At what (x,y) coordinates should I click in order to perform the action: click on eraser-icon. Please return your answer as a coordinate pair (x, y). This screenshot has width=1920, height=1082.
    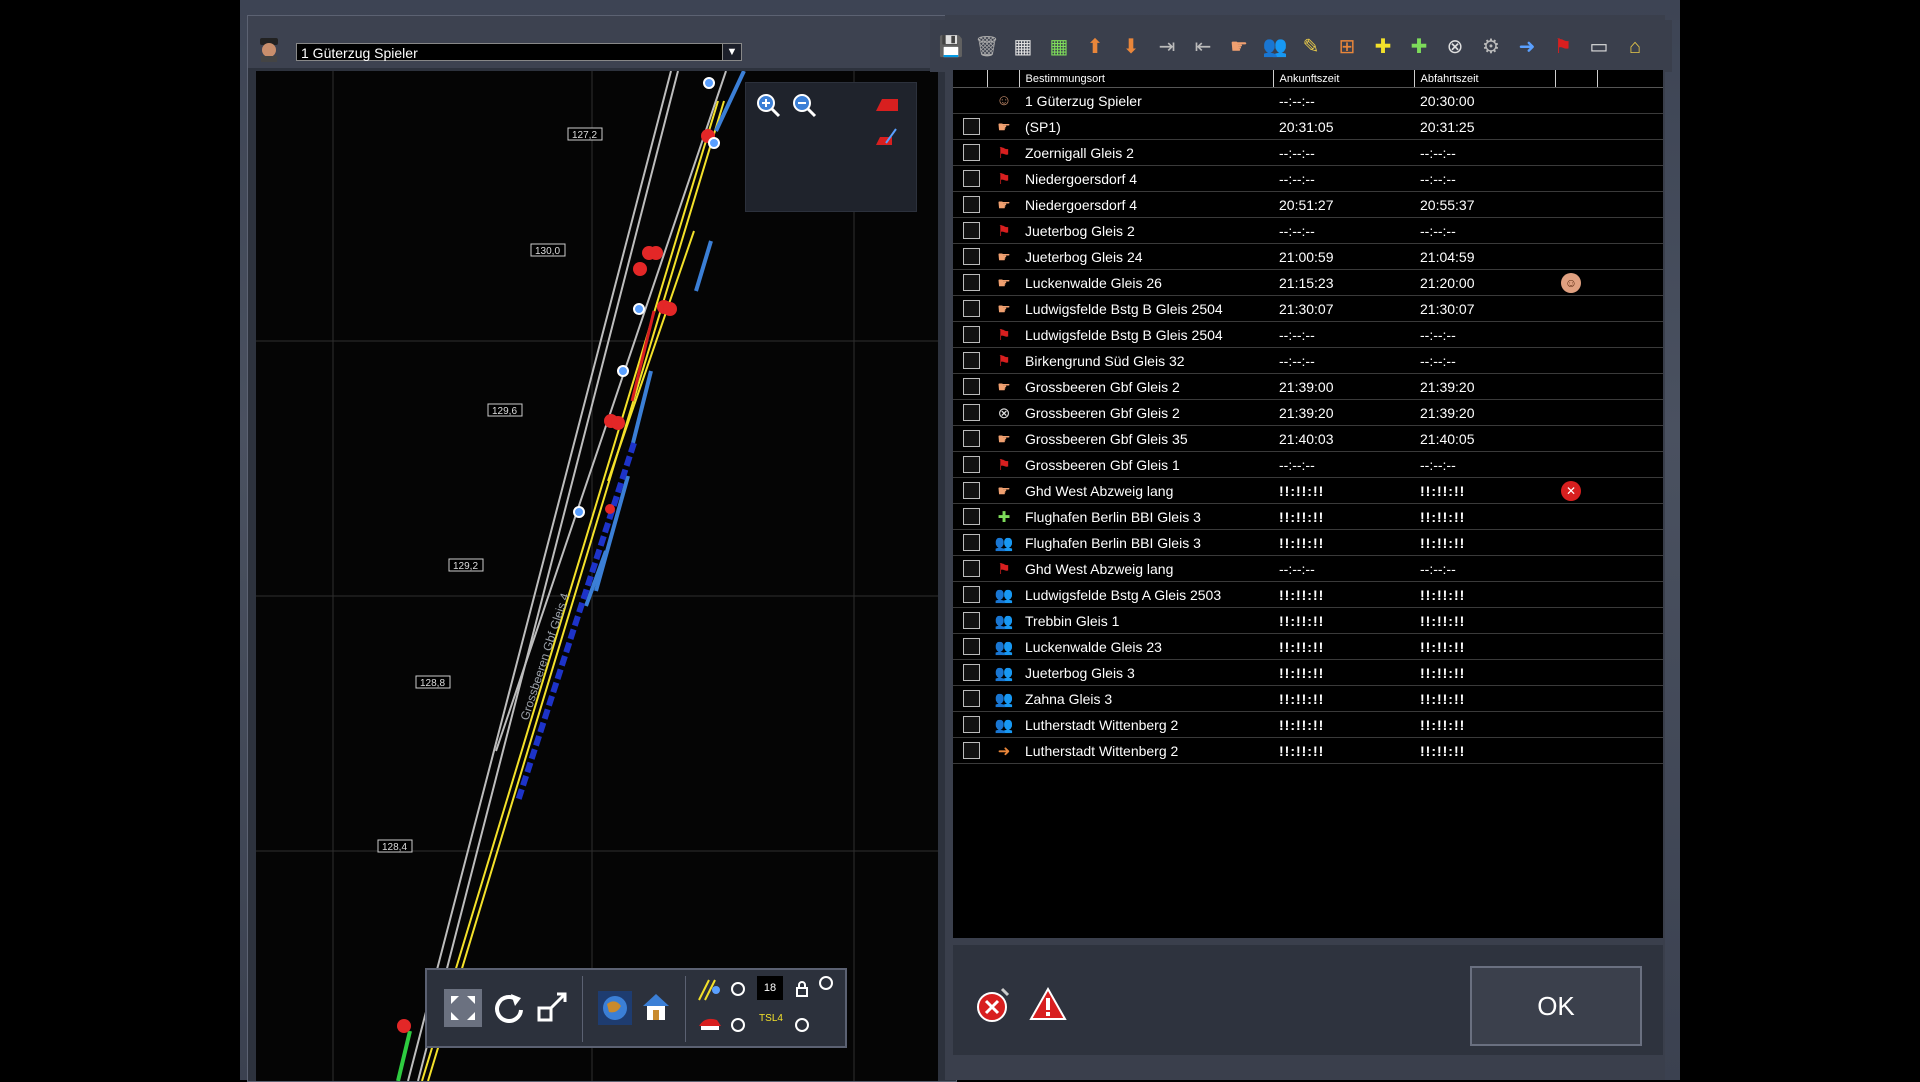
    Looking at the image, I should click on (886, 105).